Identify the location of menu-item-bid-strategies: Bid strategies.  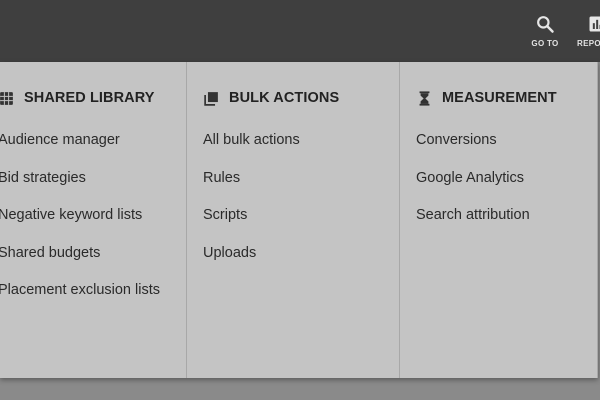
(80, 187).